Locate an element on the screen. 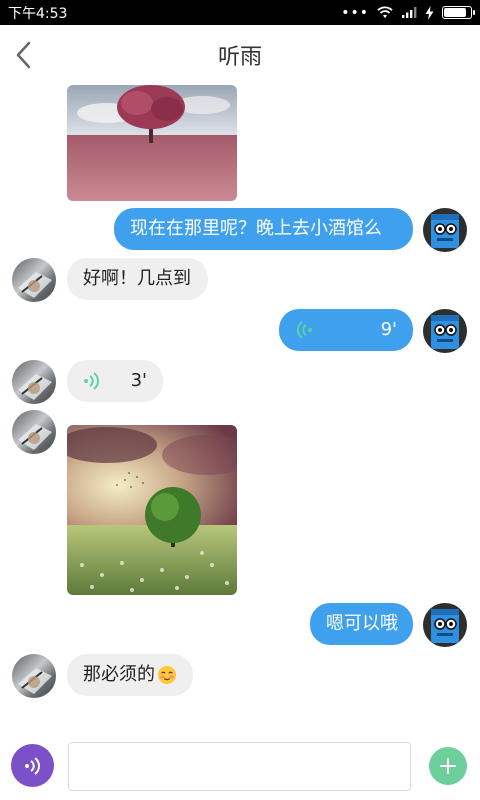 The image size is (480, 800). green-tree-meadow-photo is located at coordinates (152, 510).